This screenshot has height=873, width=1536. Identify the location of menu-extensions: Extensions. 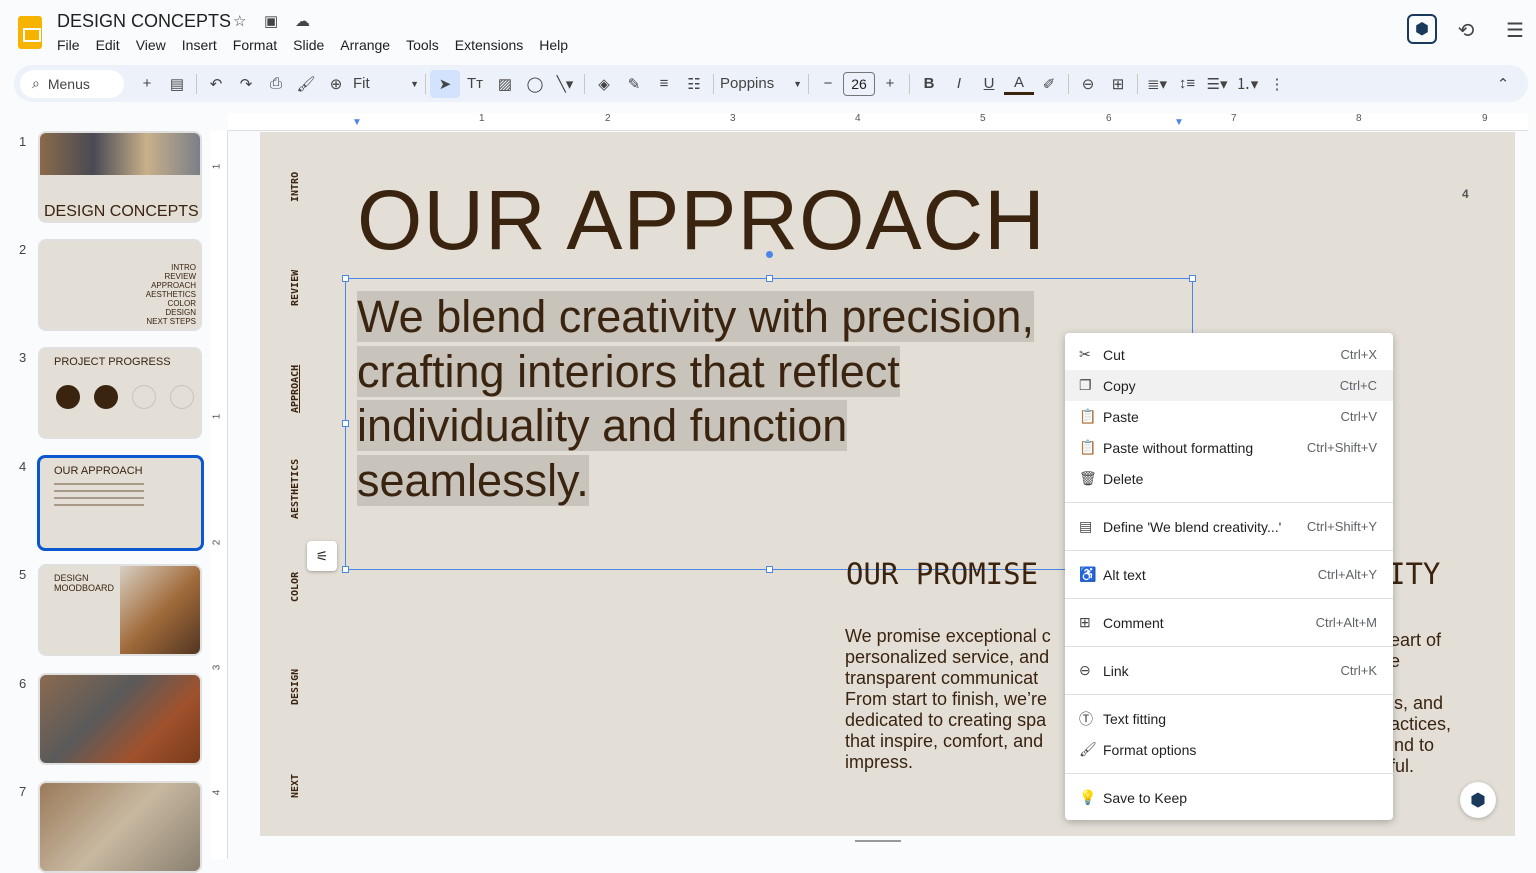
(493, 45).